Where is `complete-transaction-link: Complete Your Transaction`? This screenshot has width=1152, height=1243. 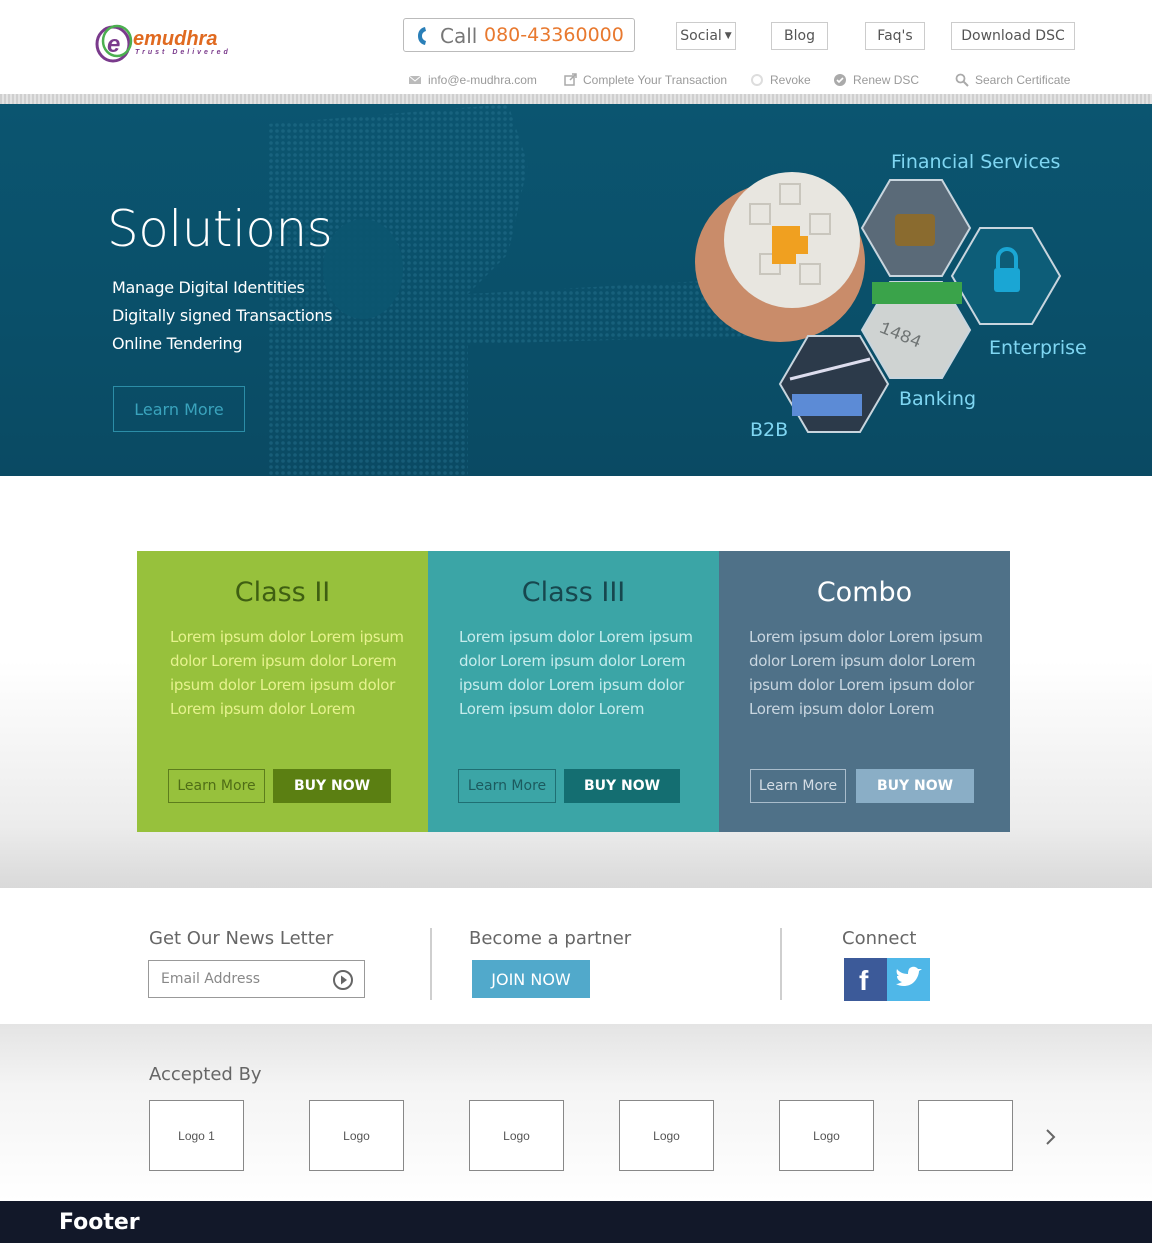 complete-transaction-link: Complete Your Transaction is located at coordinates (645, 80).